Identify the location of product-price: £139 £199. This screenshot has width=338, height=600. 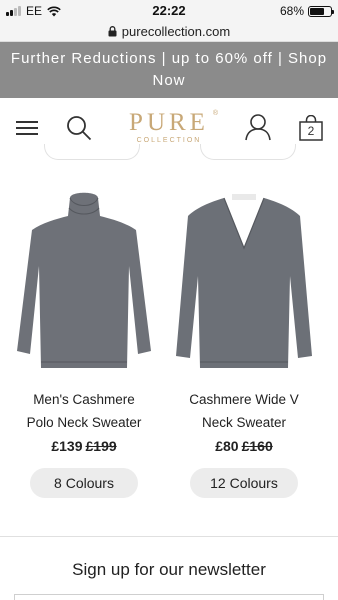
(84, 448).